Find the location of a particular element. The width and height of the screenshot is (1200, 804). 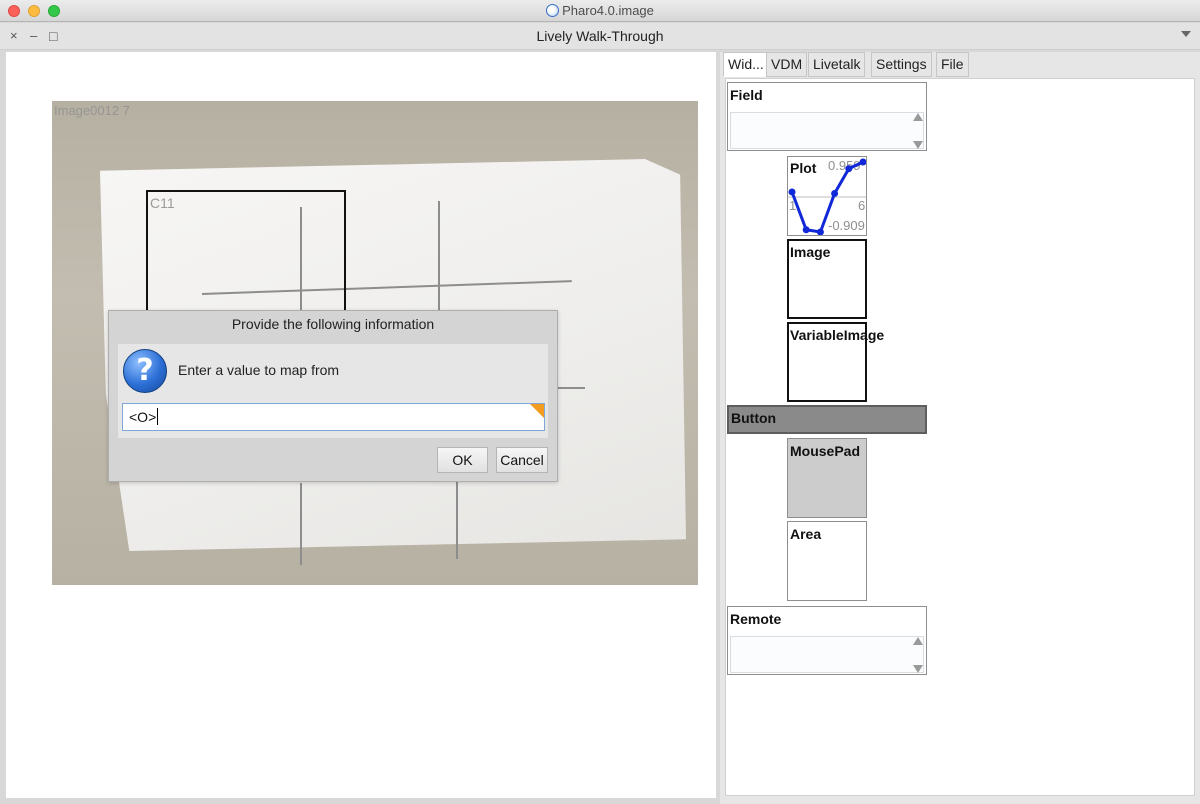

tab-settings: Settings is located at coordinates (901, 64).